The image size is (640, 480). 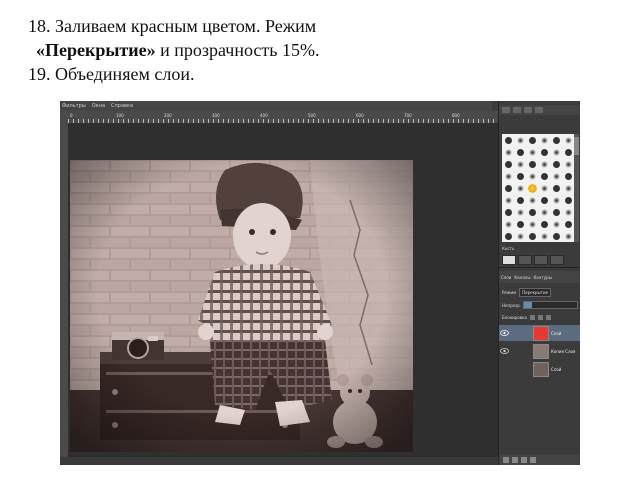 What do you see at coordinates (532, 188) in the screenshot?
I see `brush-item-selected` at bounding box center [532, 188].